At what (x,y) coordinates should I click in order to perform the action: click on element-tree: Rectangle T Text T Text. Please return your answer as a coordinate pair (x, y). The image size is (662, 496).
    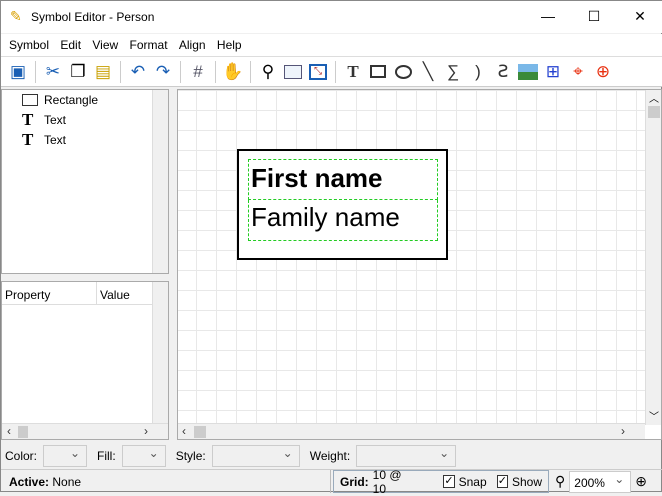
    Looking at the image, I should click on (85, 181).